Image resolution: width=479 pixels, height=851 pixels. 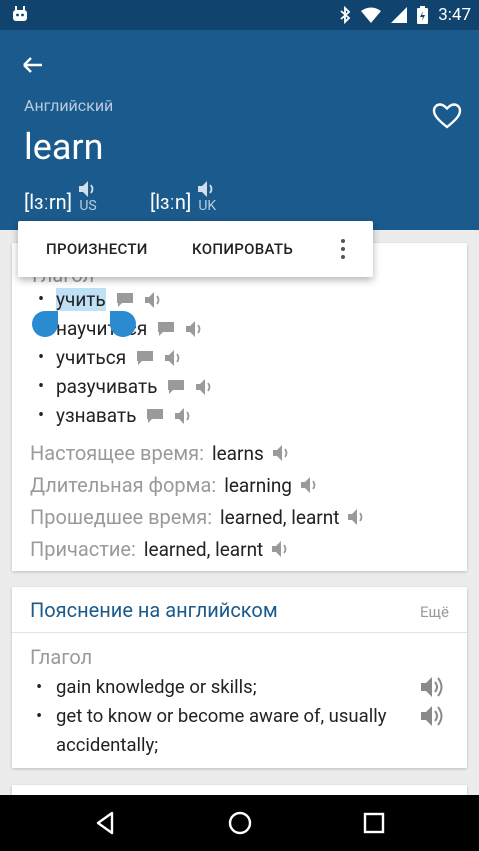 I want to click on arrow-left-icon, so click(x=32, y=65).